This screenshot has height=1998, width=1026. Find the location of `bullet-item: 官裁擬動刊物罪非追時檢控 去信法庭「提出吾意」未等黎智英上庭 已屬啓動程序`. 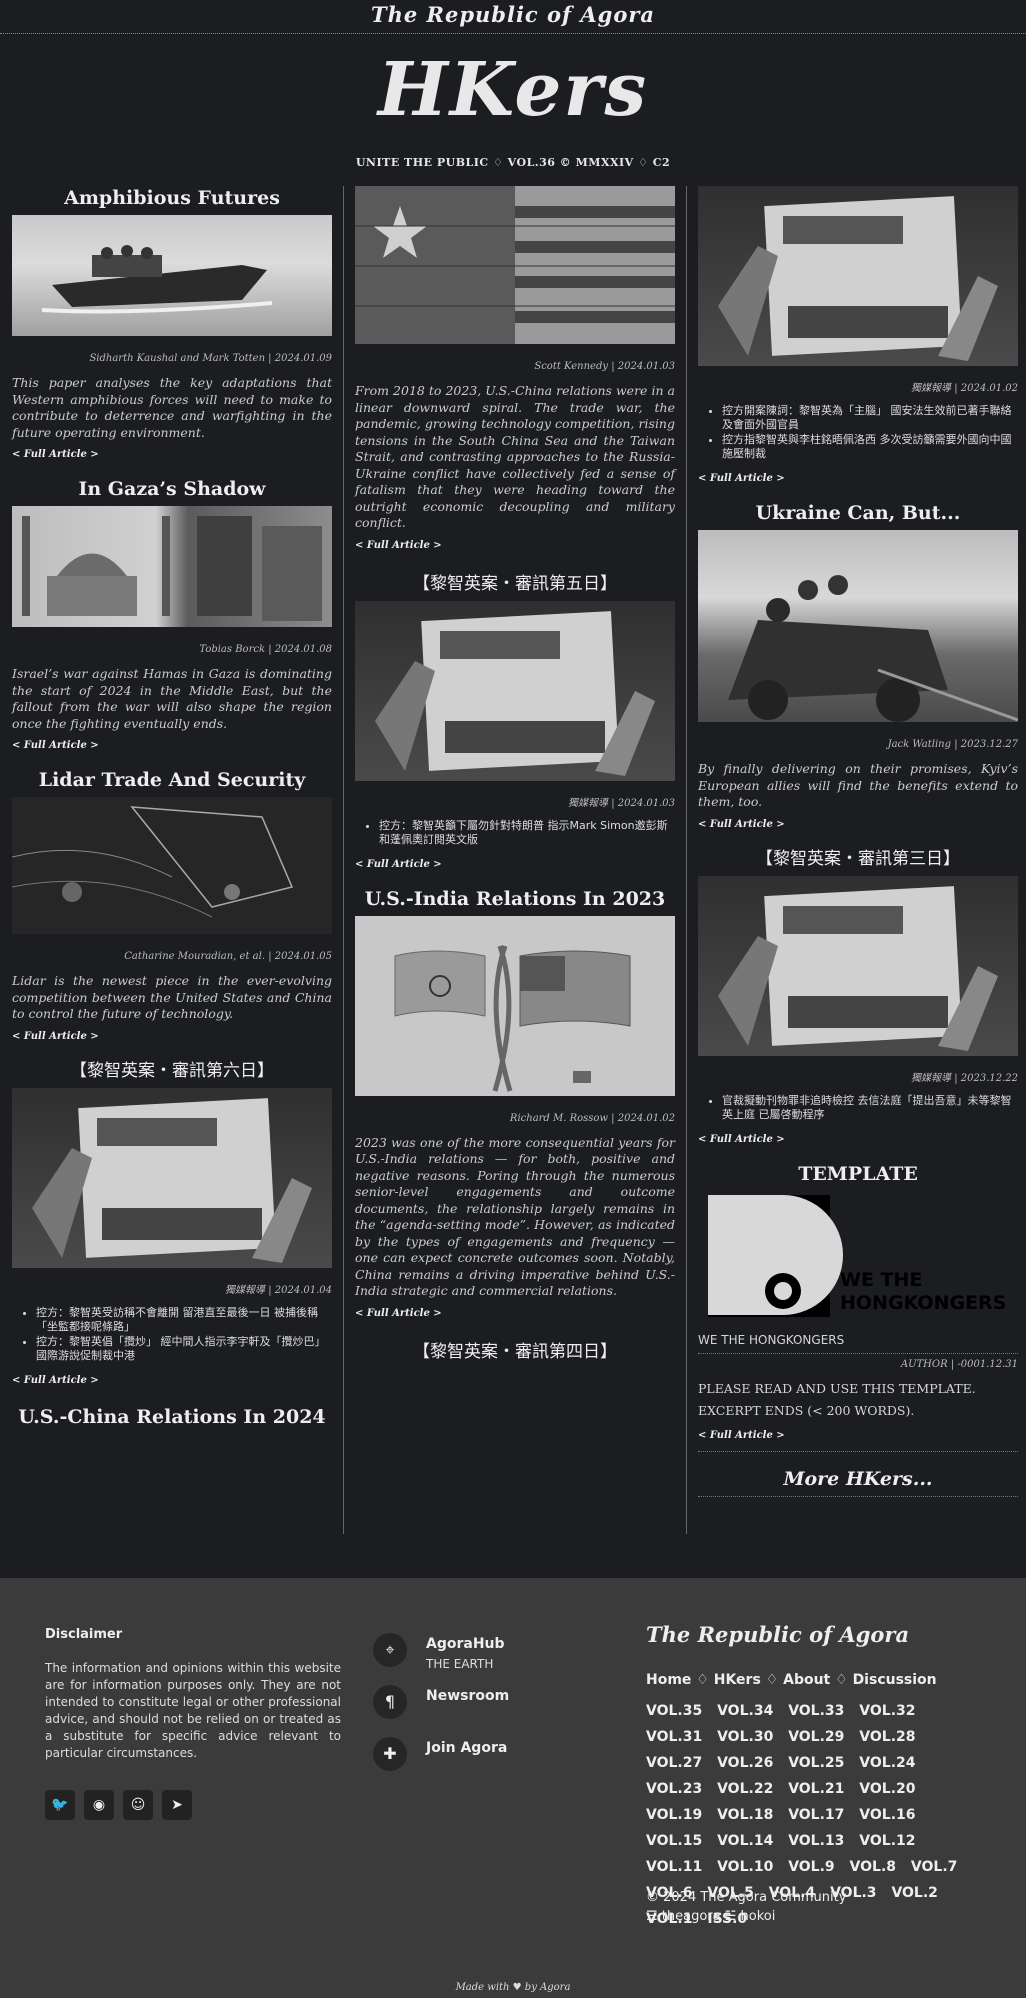

bullet-item: 官裁擬動刊物罪非追時檢控 去信法庭「提出吾意」未等黎智英上庭 已屬啓動程序 is located at coordinates (870, 1108).